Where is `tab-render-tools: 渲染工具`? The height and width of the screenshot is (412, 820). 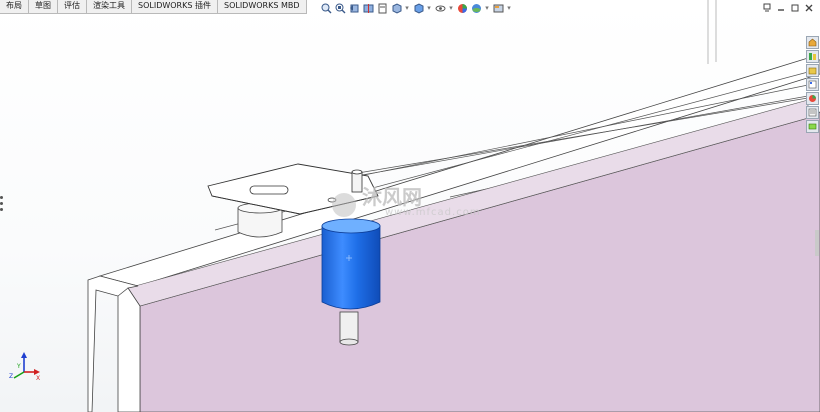
tab-render-tools: 渲染工具 is located at coordinates (109, 6).